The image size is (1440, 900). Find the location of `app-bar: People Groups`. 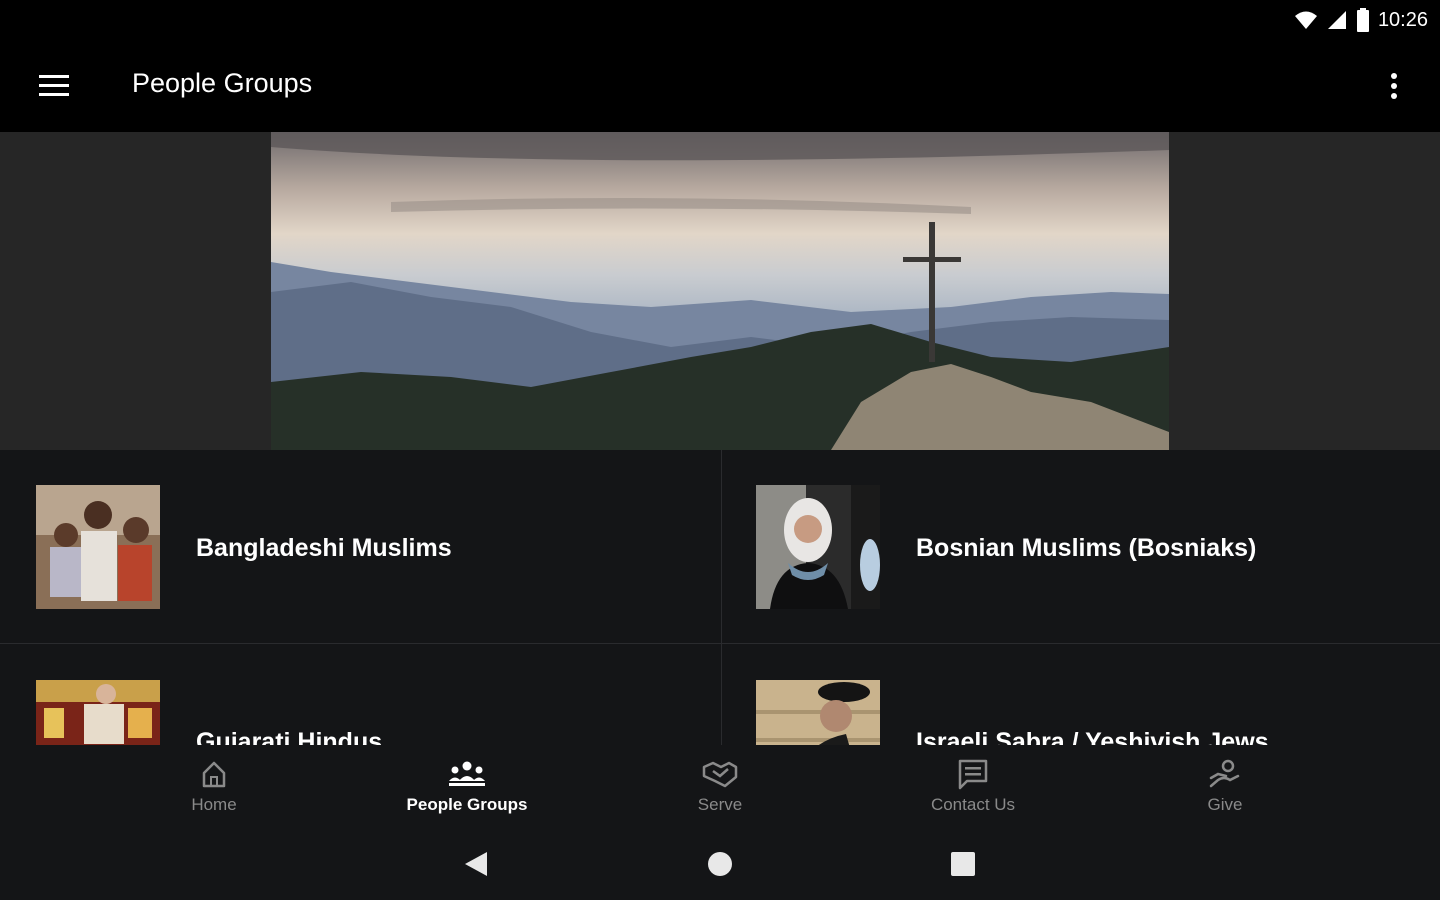

app-bar: People Groups is located at coordinates (720, 86).